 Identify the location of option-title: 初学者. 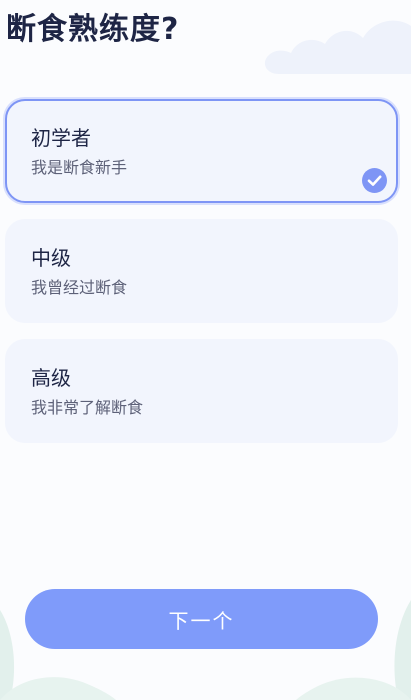
(61, 138).